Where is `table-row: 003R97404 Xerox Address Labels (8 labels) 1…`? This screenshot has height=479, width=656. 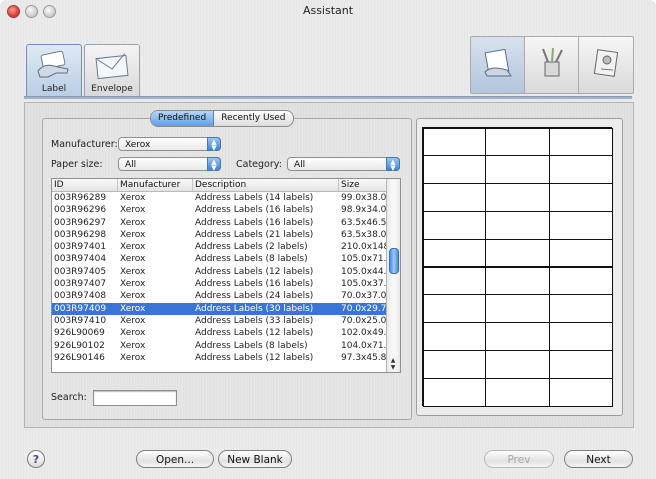 table-row: 003R97404 Xerox Address Labels (8 labels) 1… is located at coordinates (219, 259).